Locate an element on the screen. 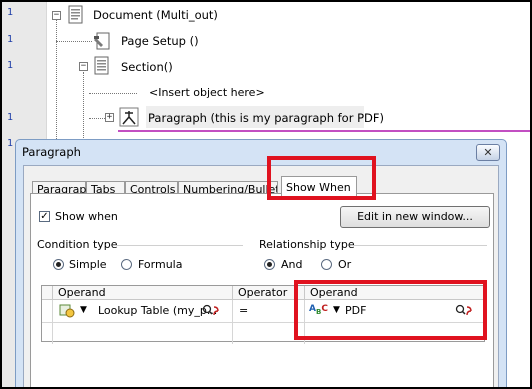 This screenshot has width=532, height=389. row-header-corner is located at coordinates (47, 293).